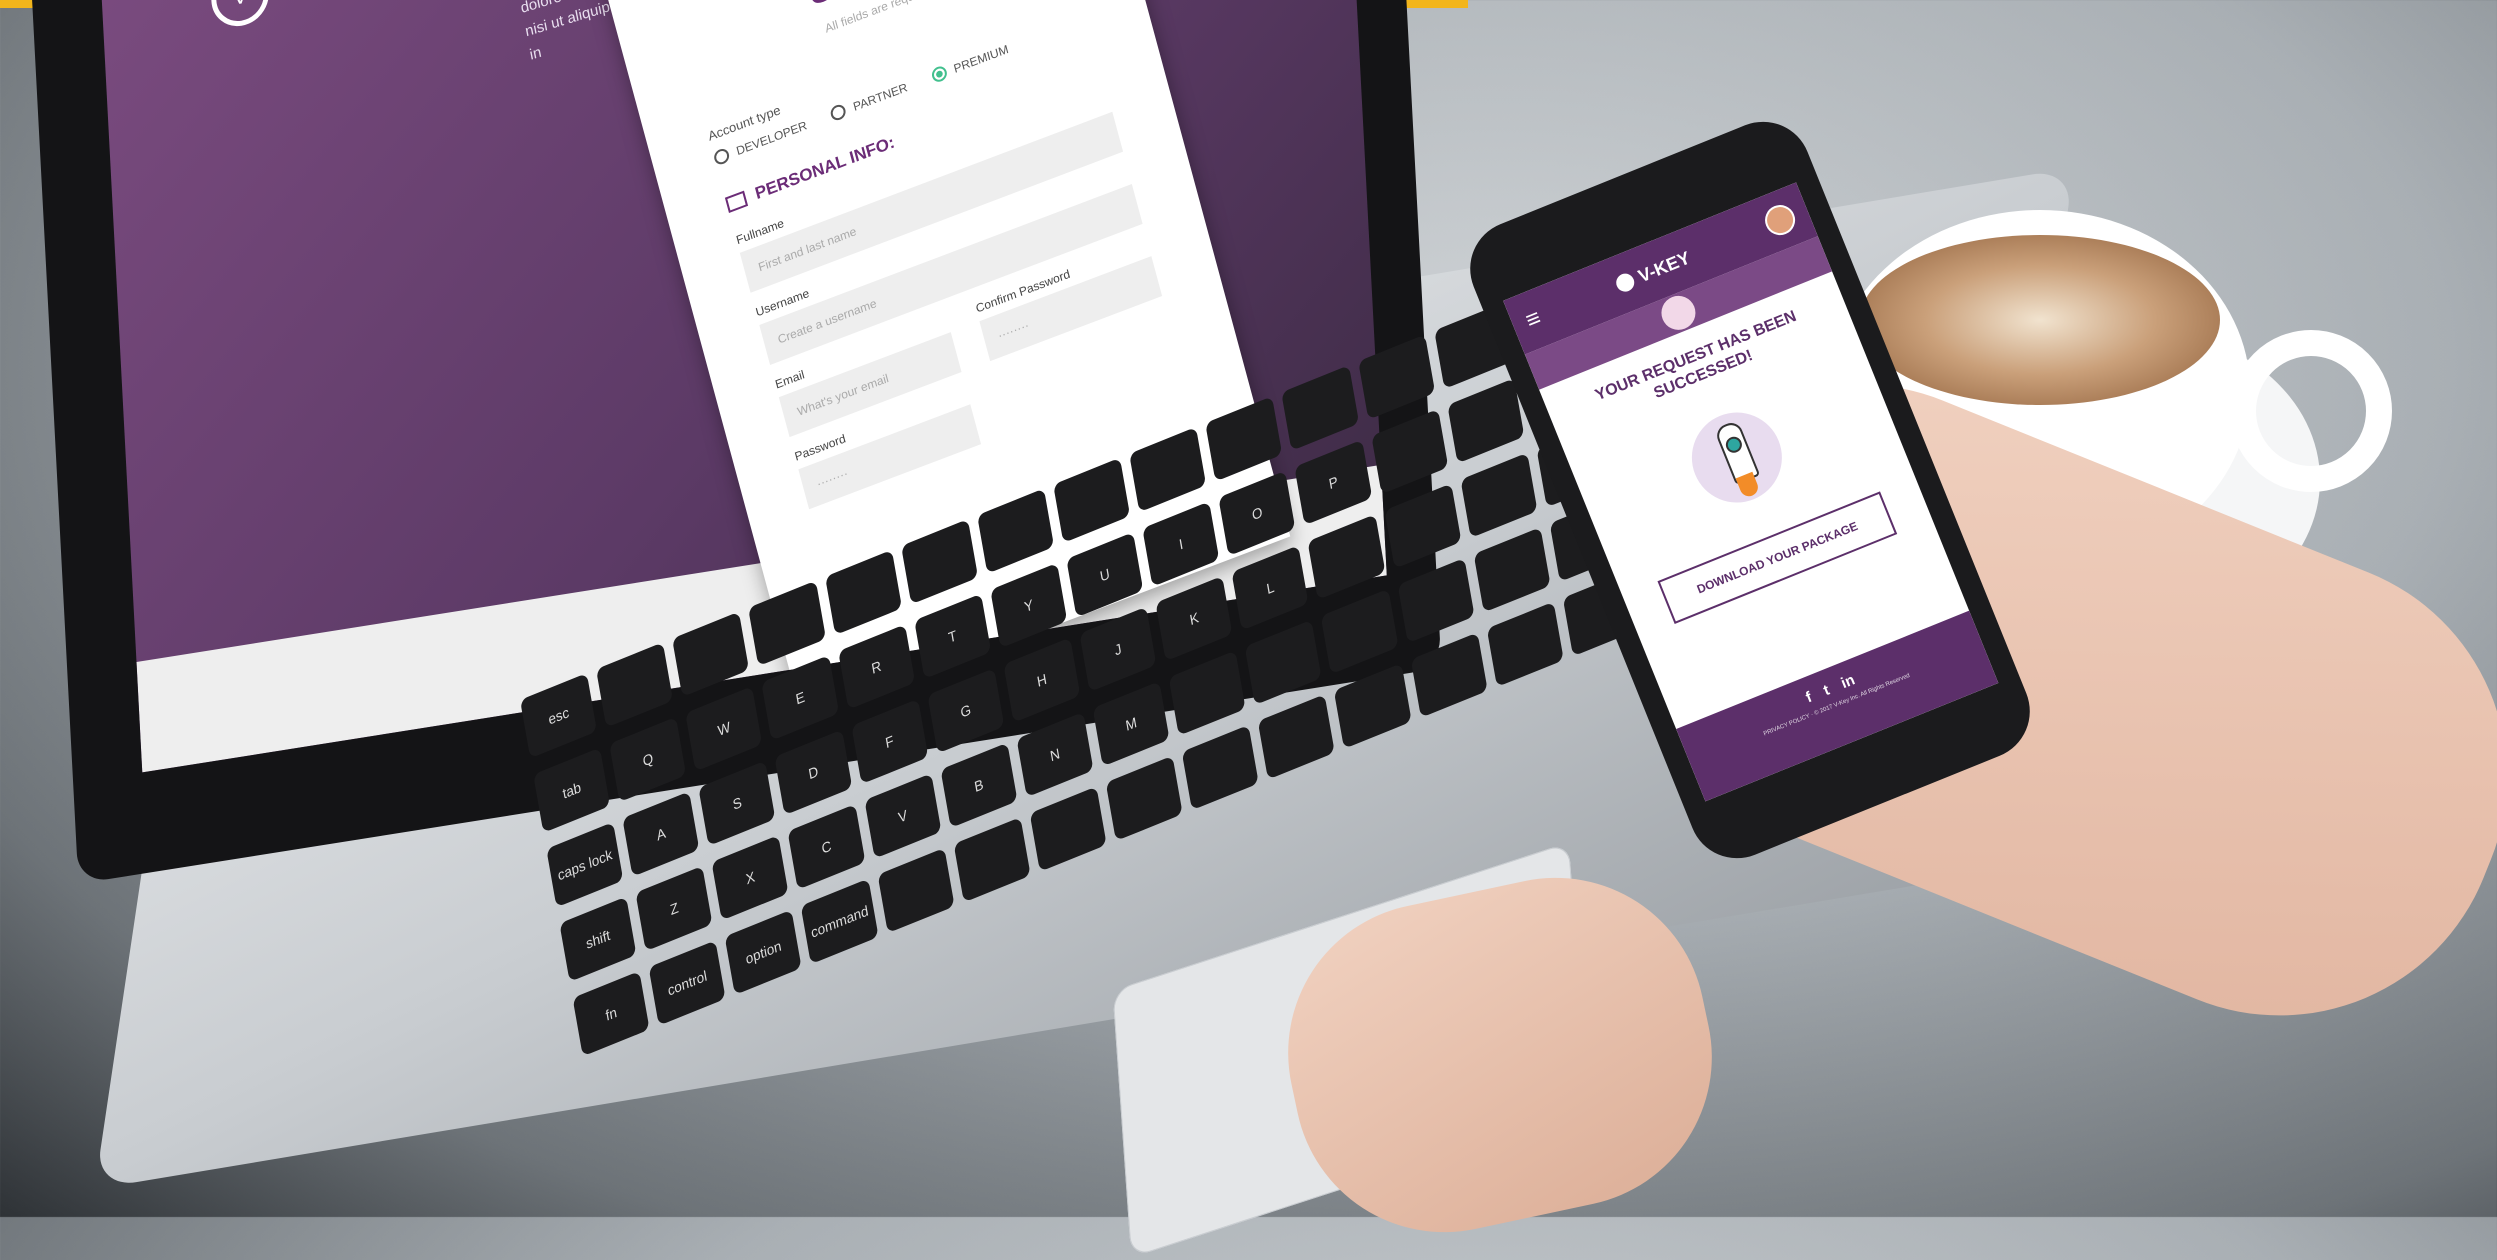 This screenshot has width=2497, height=1260. Describe the element at coordinates (1826, 691) in the screenshot. I see `twitter-icon: t` at that location.